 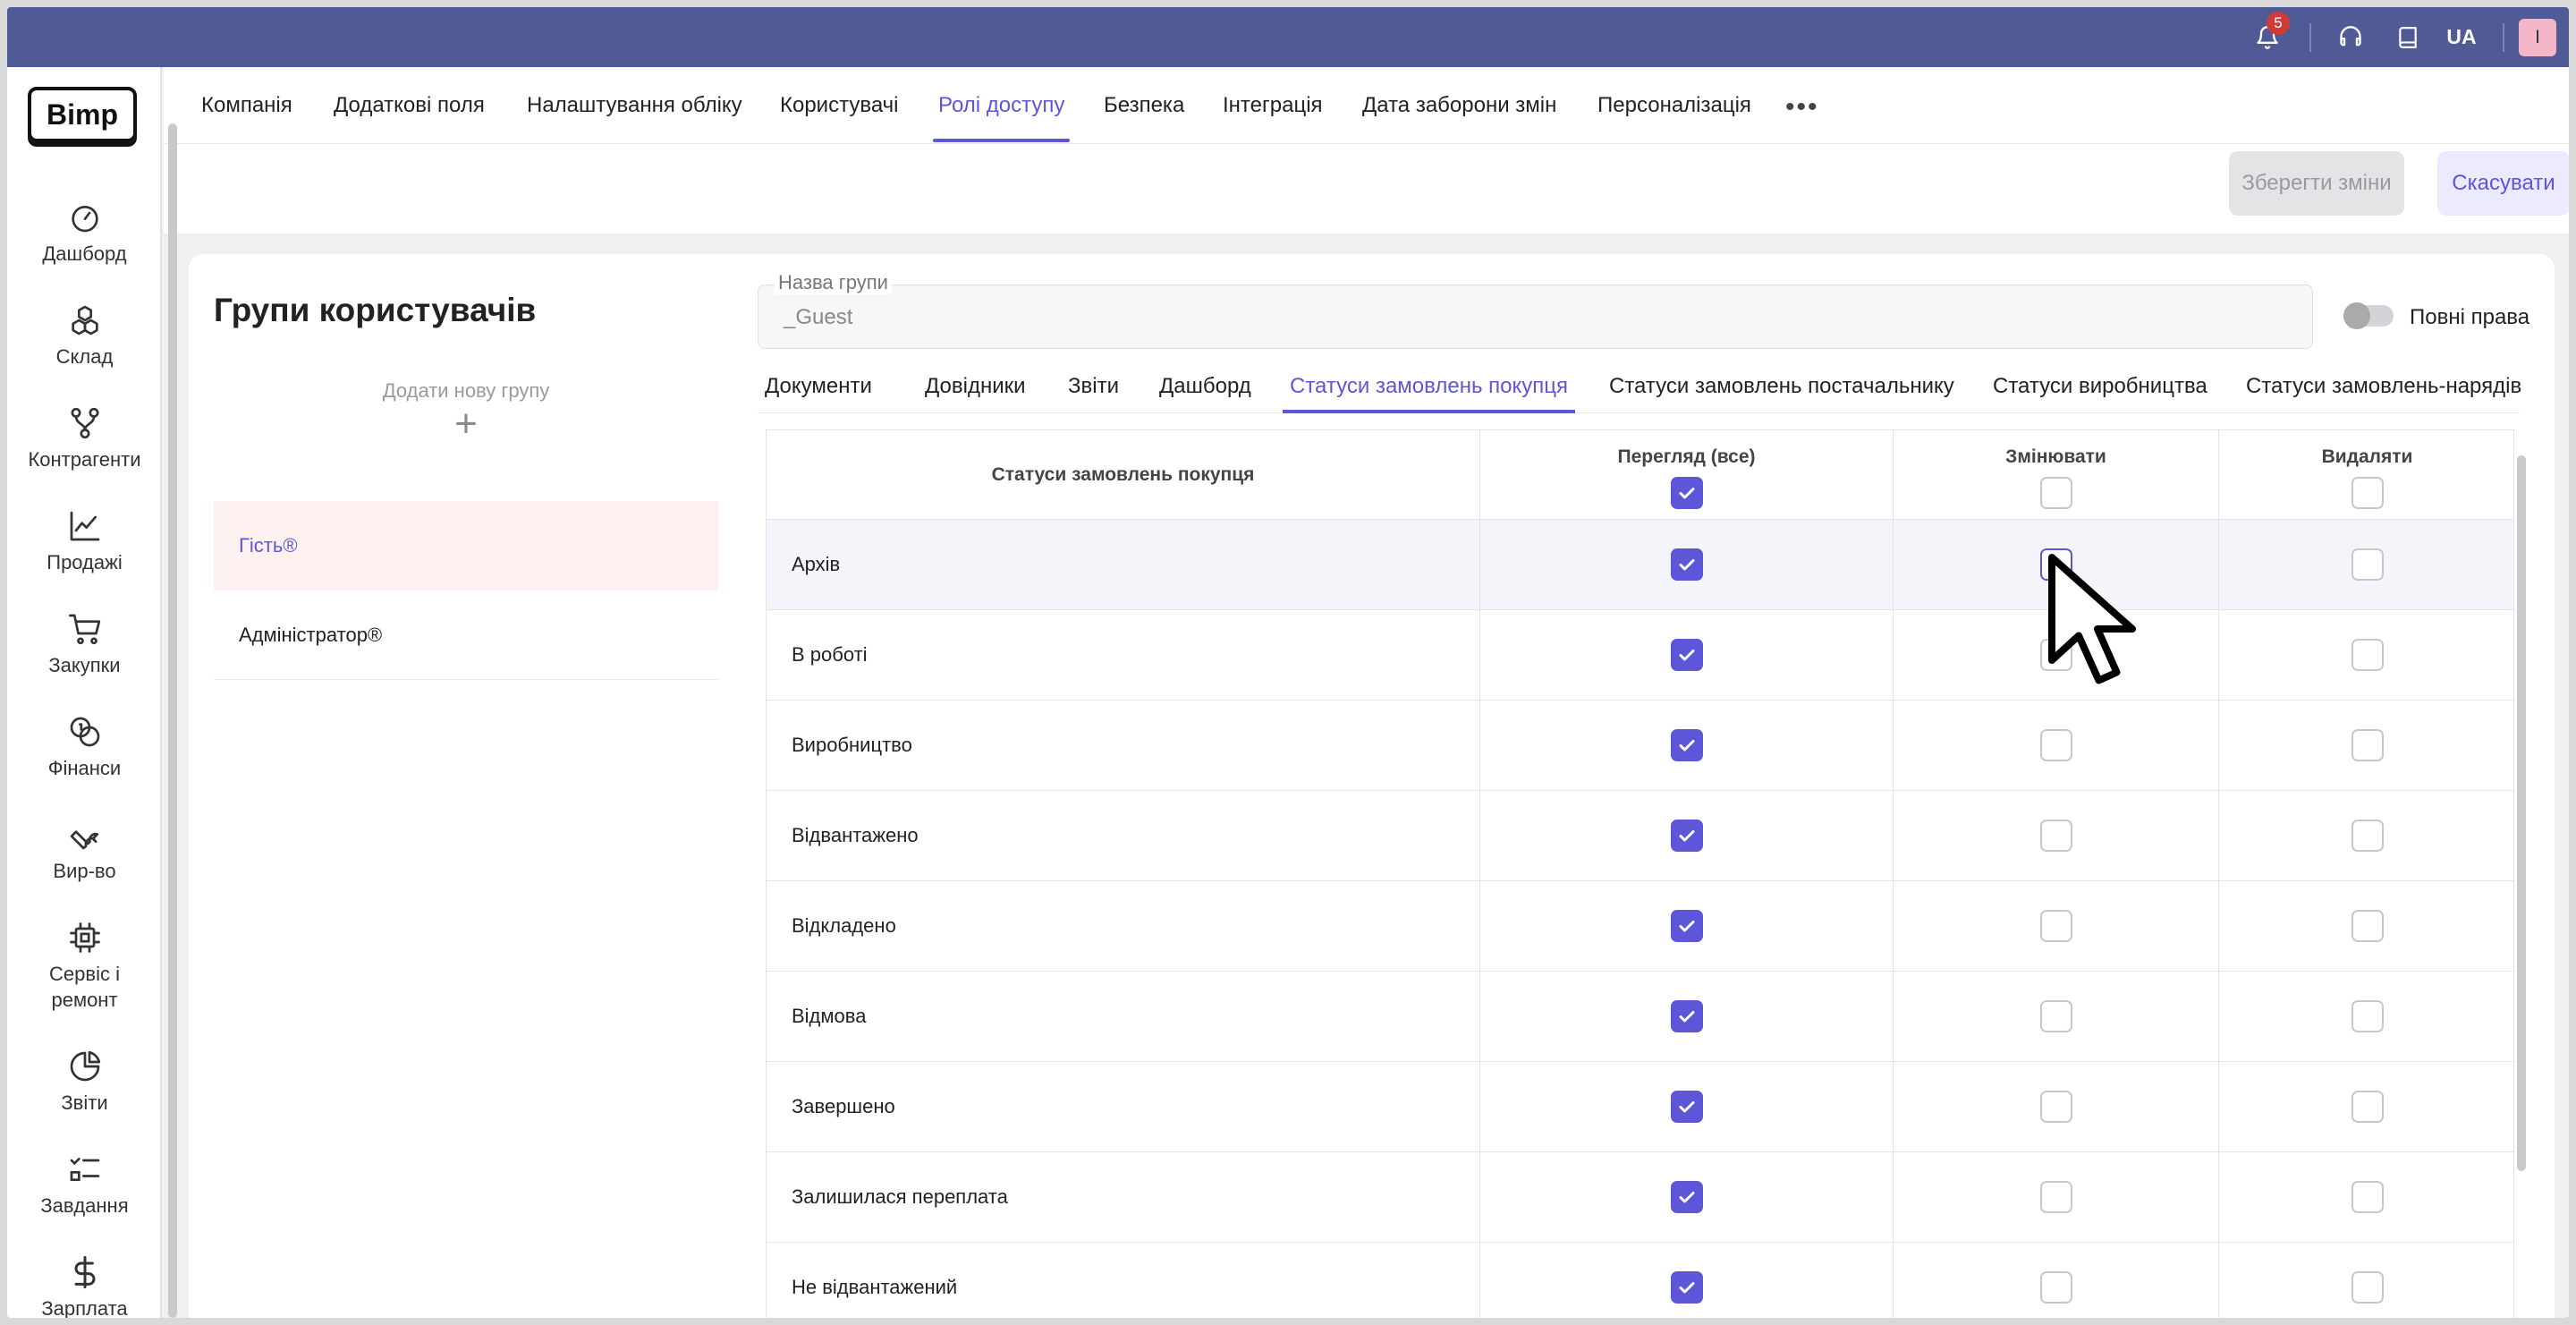 I want to click on add-group-button: Додати нову групу +, so click(x=466, y=424).